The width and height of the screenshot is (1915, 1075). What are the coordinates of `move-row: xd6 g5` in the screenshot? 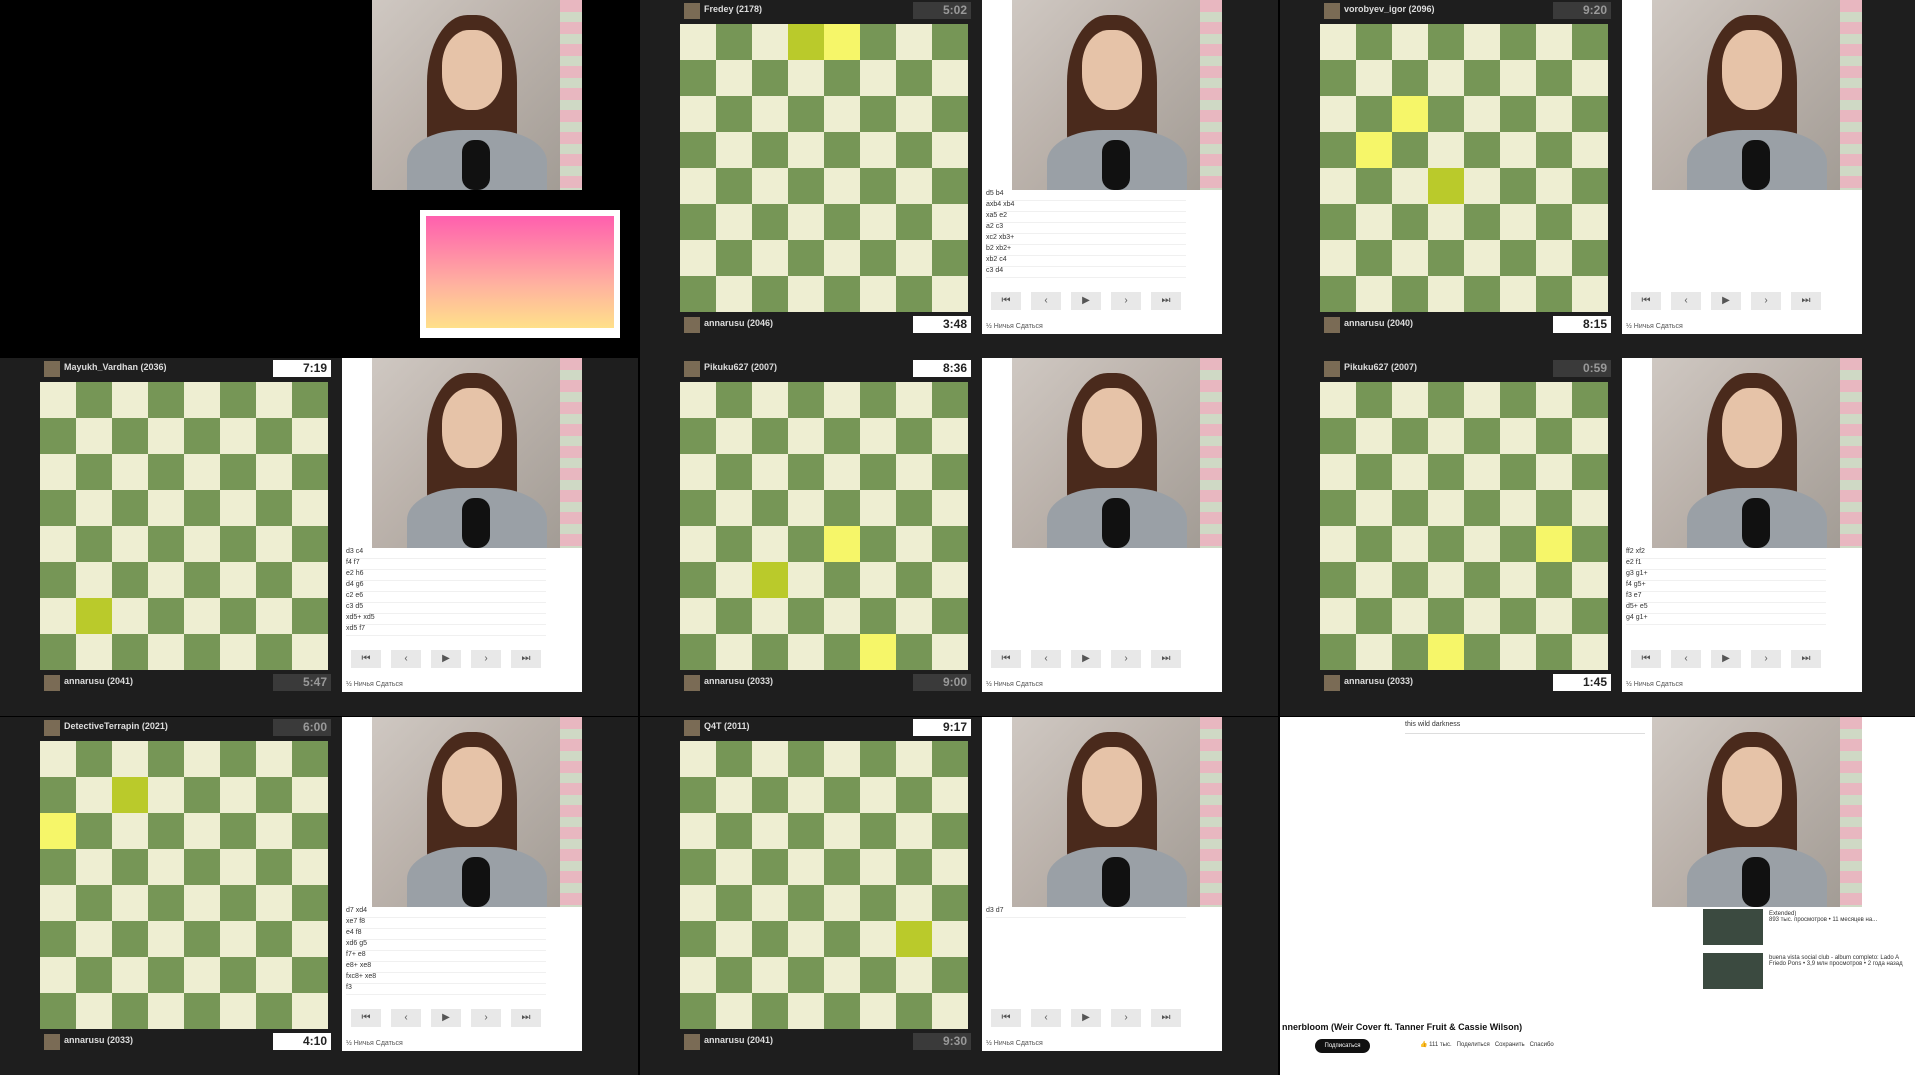 It's located at (446, 945).